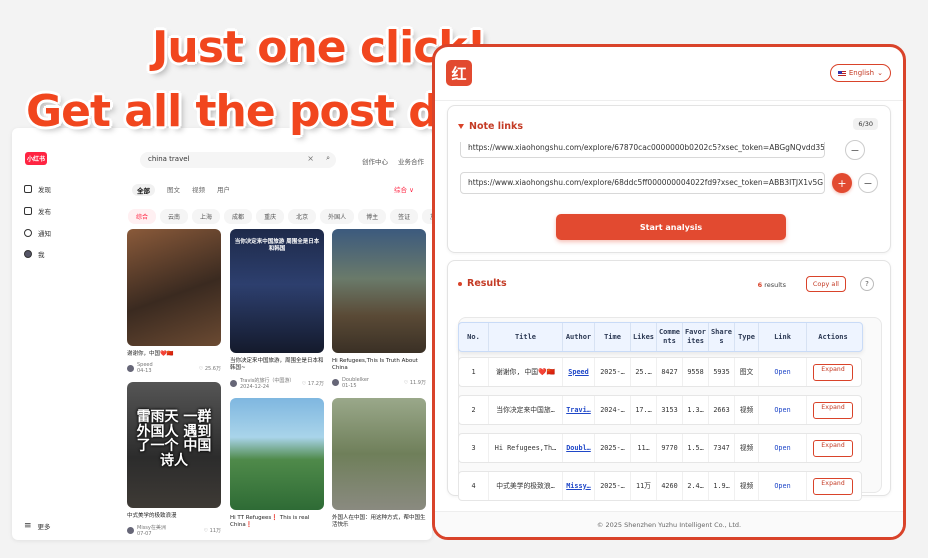  What do you see at coordinates (772, 285) in the screenshot?
I see `results-count: 6 results` at bounding box center [772, 285].